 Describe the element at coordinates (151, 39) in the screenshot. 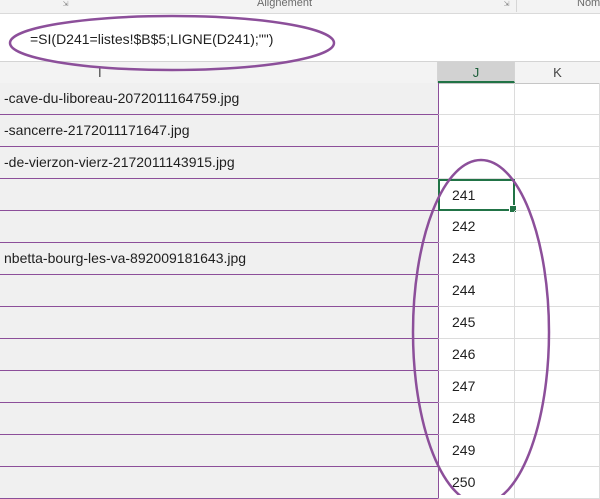

I see `formula-text: =SI(D241=listes!$B$5;LIGNE(D241);"")` at that location.